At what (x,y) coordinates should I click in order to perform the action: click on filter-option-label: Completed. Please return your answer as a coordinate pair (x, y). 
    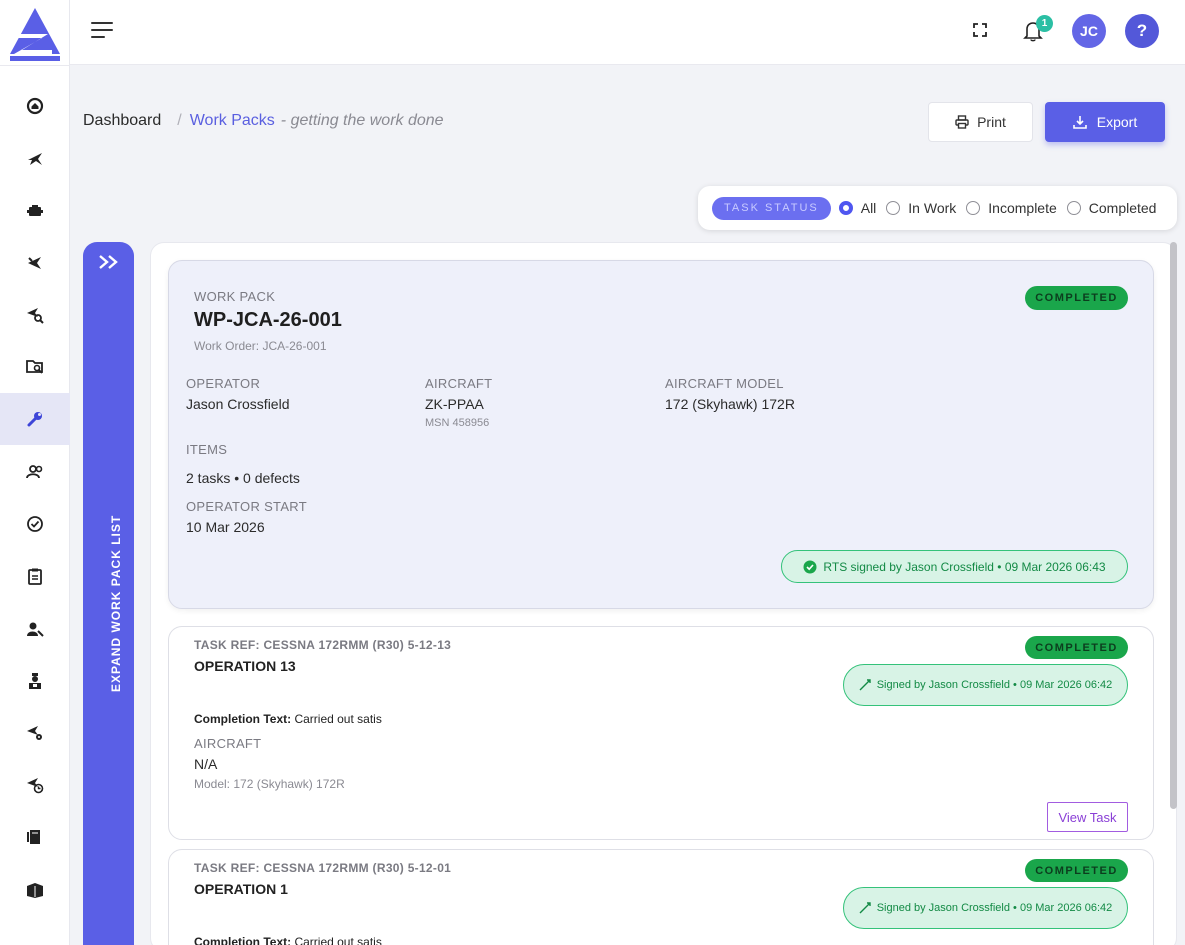
    Looking at the image, I should click on (1122, 208).